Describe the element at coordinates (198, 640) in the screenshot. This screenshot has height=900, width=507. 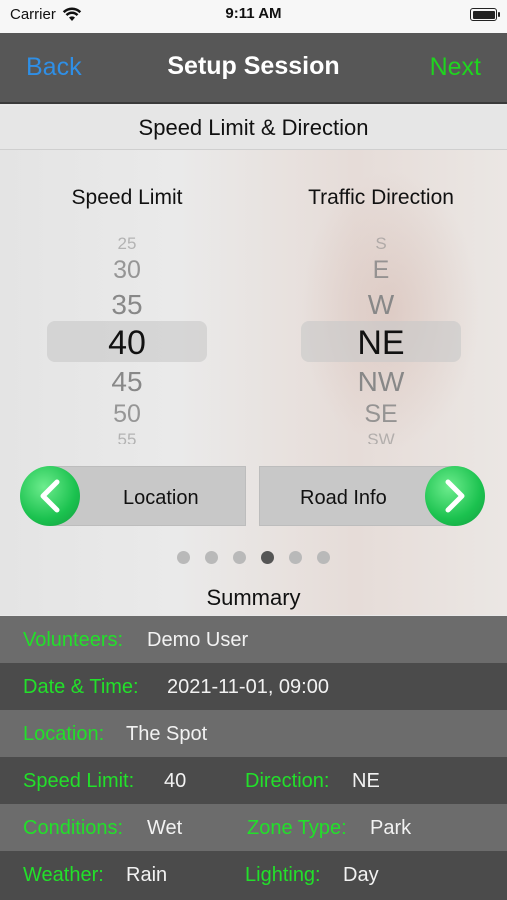
I see `volunteers-value: Demo User` at that location.